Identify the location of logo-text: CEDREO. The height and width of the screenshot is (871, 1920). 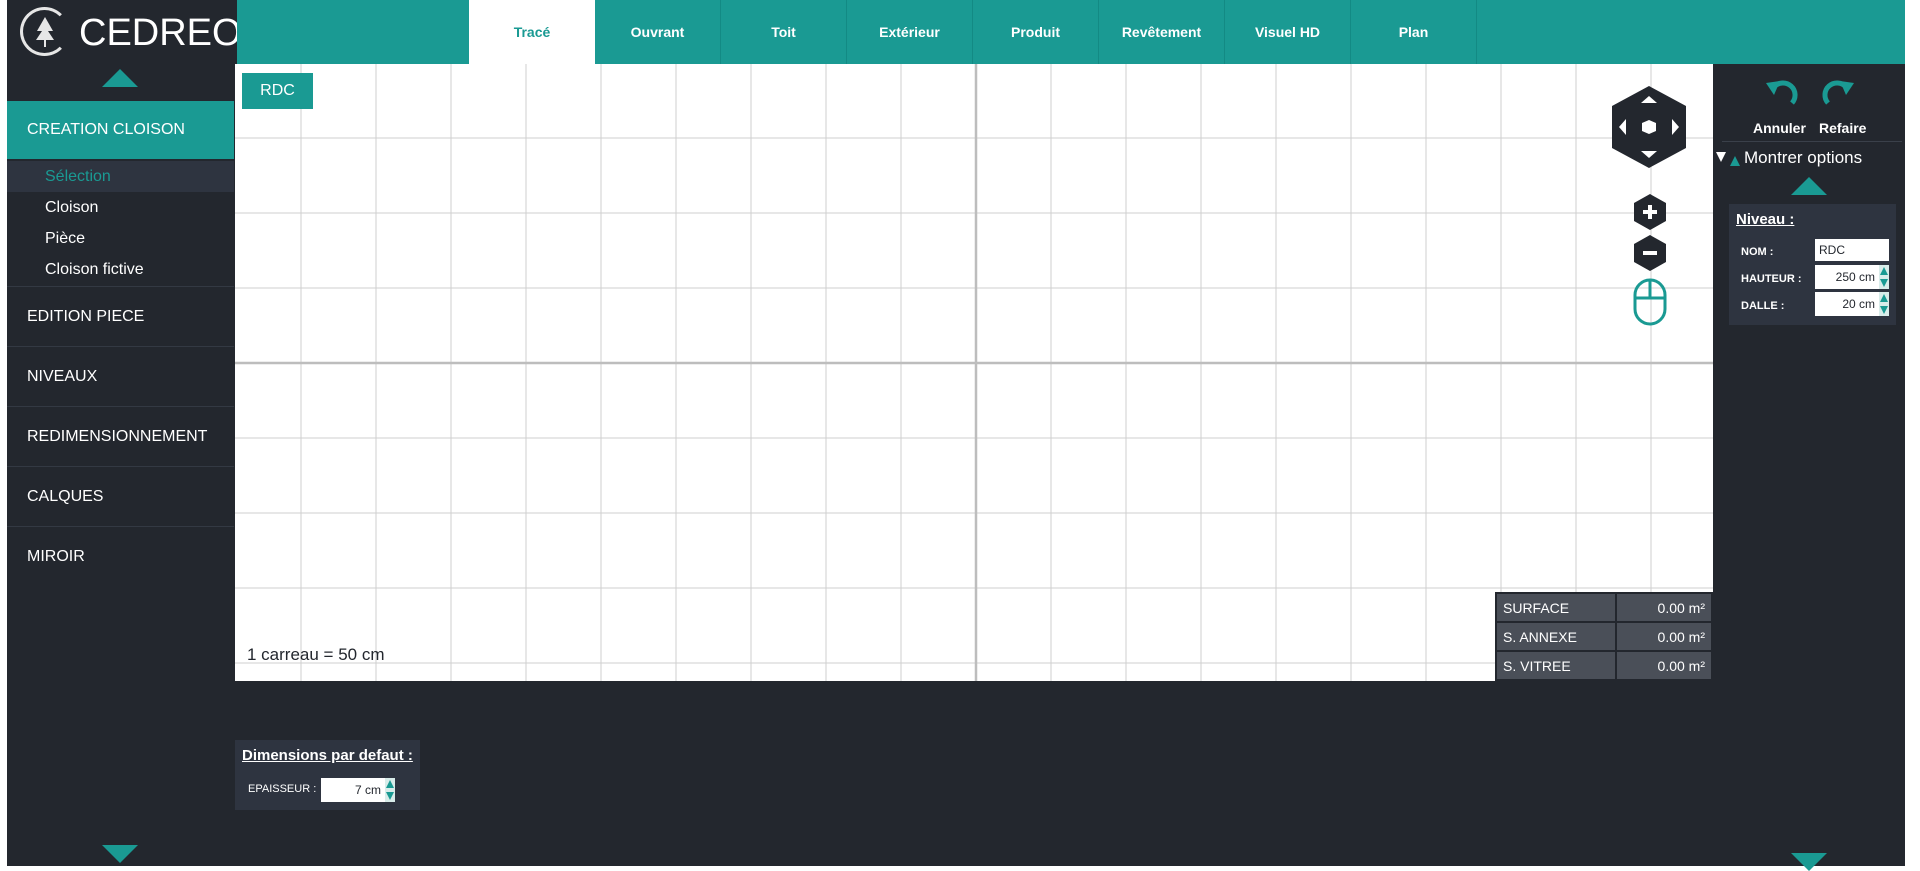
(160, 33).